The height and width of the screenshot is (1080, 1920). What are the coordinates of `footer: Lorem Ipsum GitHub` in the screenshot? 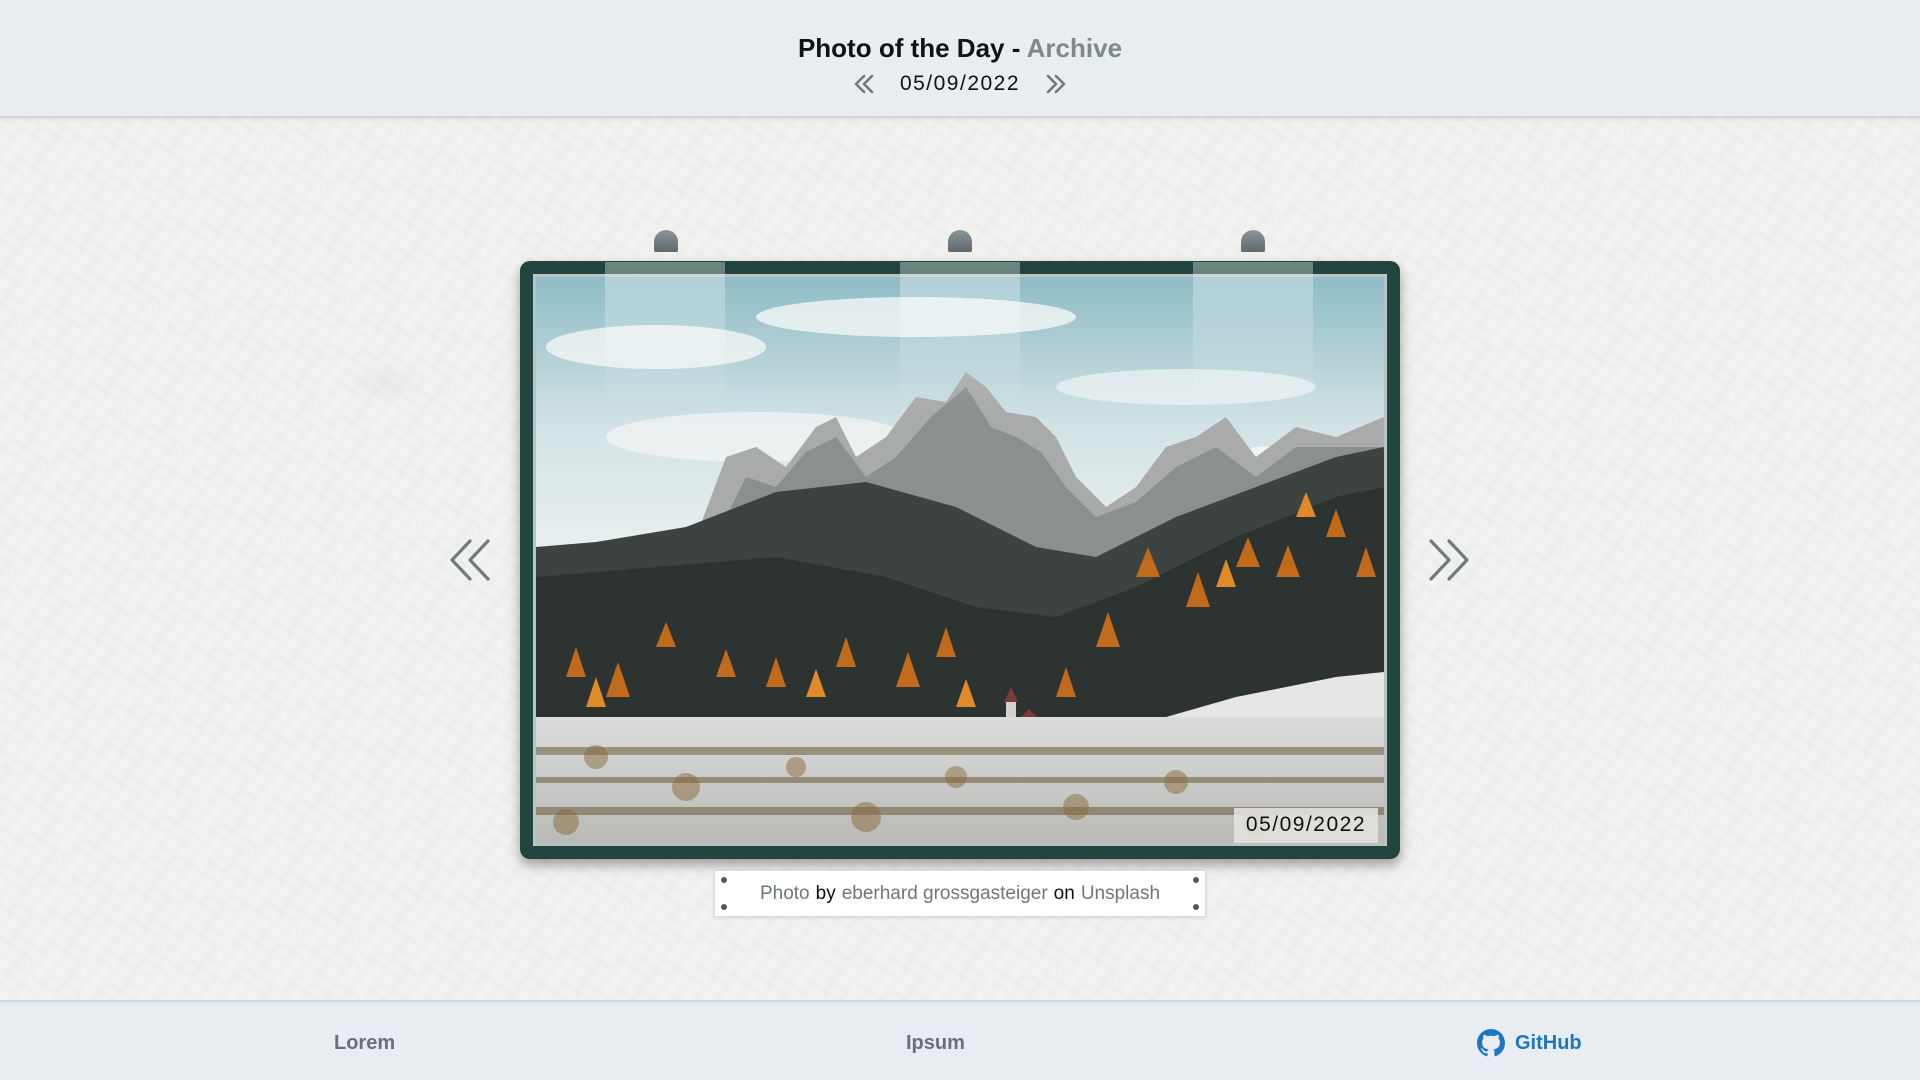 It's located at (960, 1040).